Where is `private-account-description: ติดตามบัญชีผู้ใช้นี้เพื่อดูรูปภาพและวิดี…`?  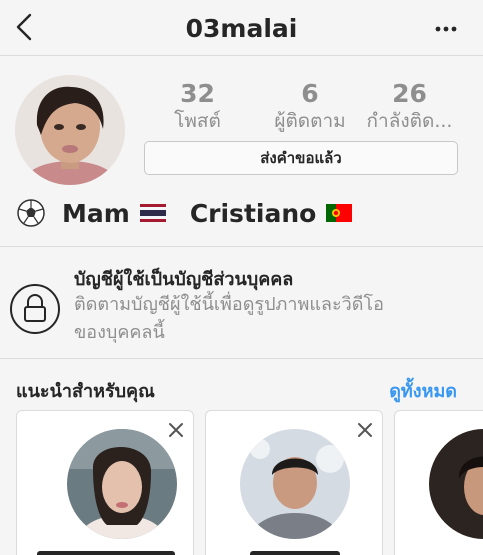
private-account-description: ติดตามบัญชีผู้ใช้นี้เพื่อดูรูปภาพและวิดี… is located at coordinates (271, 319).